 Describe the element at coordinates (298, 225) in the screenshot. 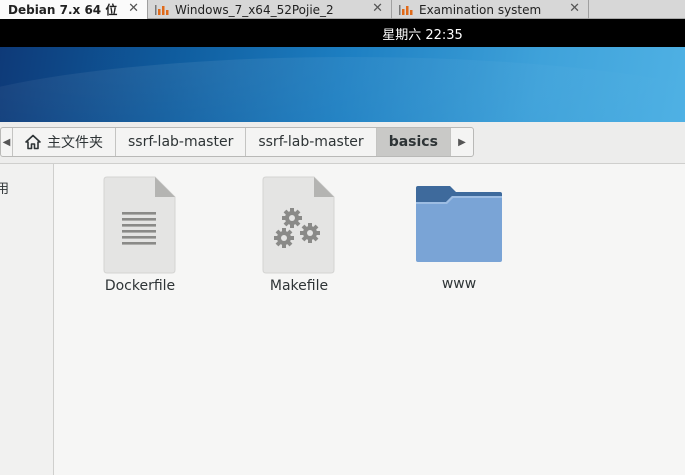

I see `makefile-icon` at that location.